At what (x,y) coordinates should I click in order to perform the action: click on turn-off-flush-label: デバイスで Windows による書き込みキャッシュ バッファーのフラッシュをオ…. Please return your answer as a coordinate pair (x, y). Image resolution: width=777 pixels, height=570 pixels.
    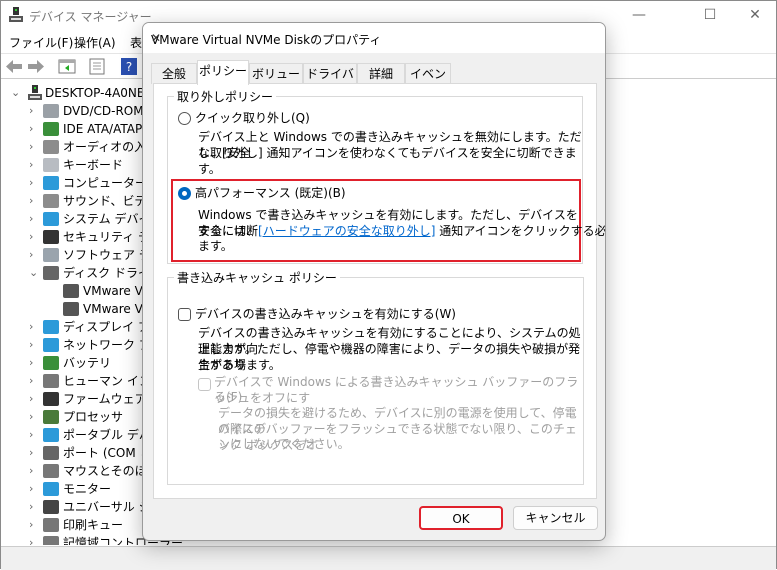
    Looking at the image, I should click on (398, 390).